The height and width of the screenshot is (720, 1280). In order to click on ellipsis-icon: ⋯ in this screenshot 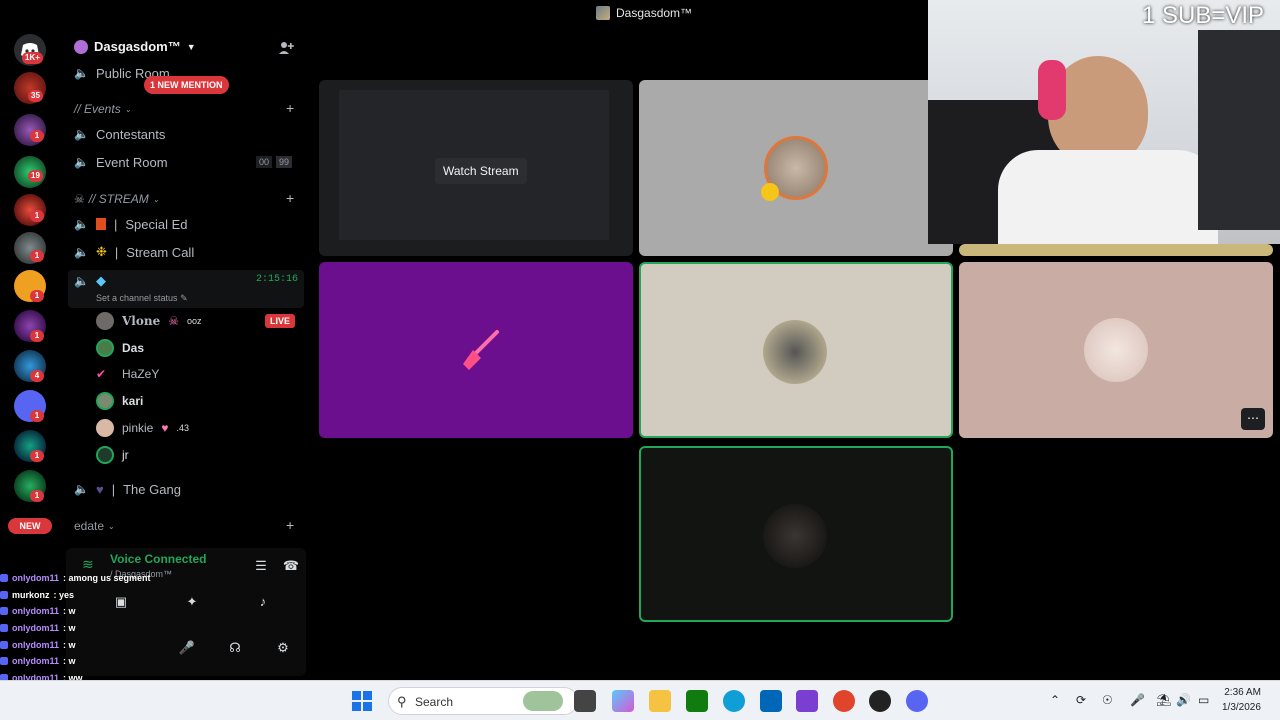, I will do `click(1253, 419)`.